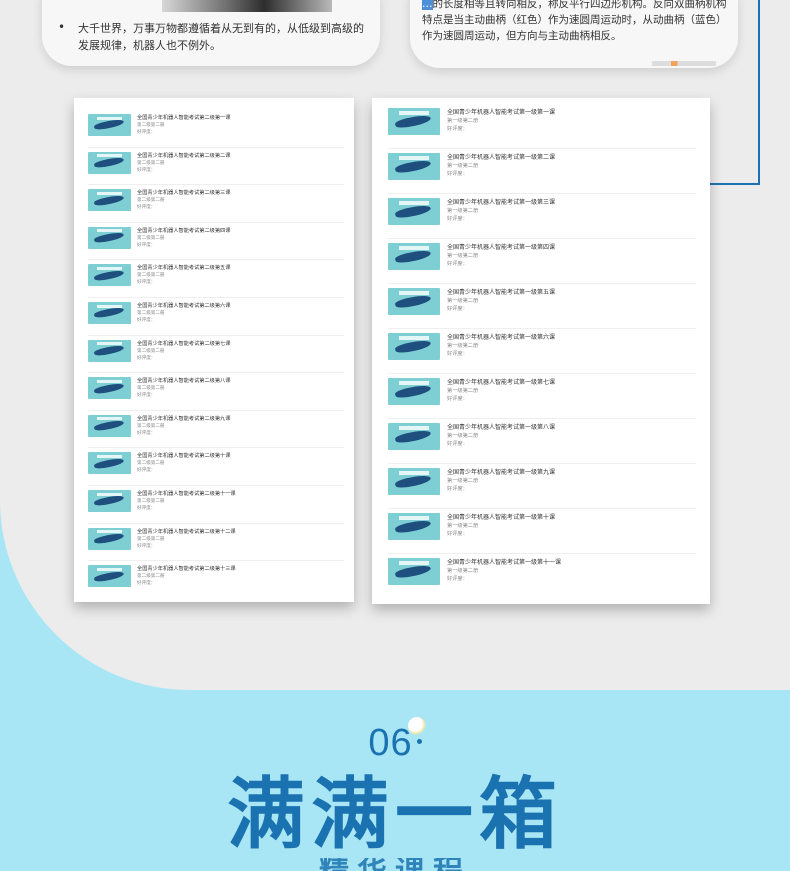  I want to click on list-item: 全国青少年机器人智能考试第一级第六课 第一级第二册 好评度：, so click(542, 351).